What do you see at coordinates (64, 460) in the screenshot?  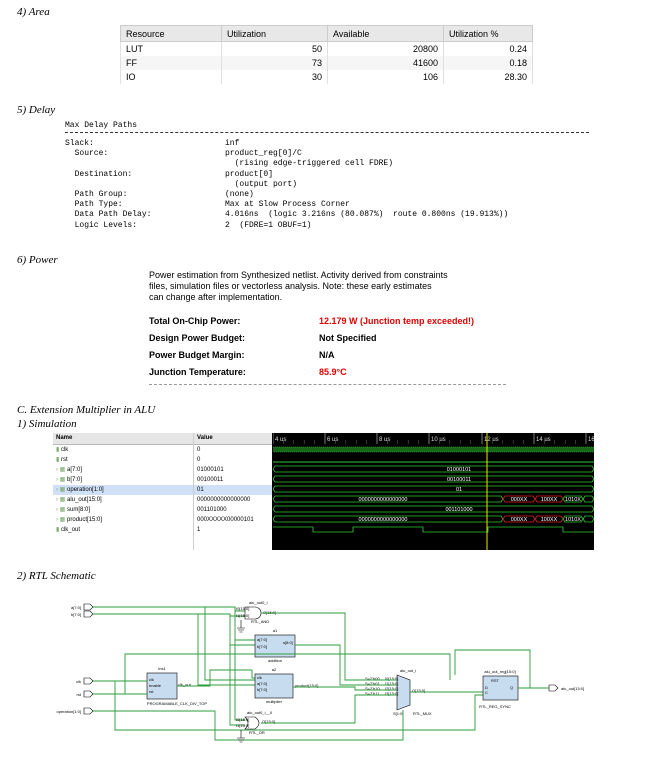 I see `signal-name: rst` at bounding box center [64, 460].